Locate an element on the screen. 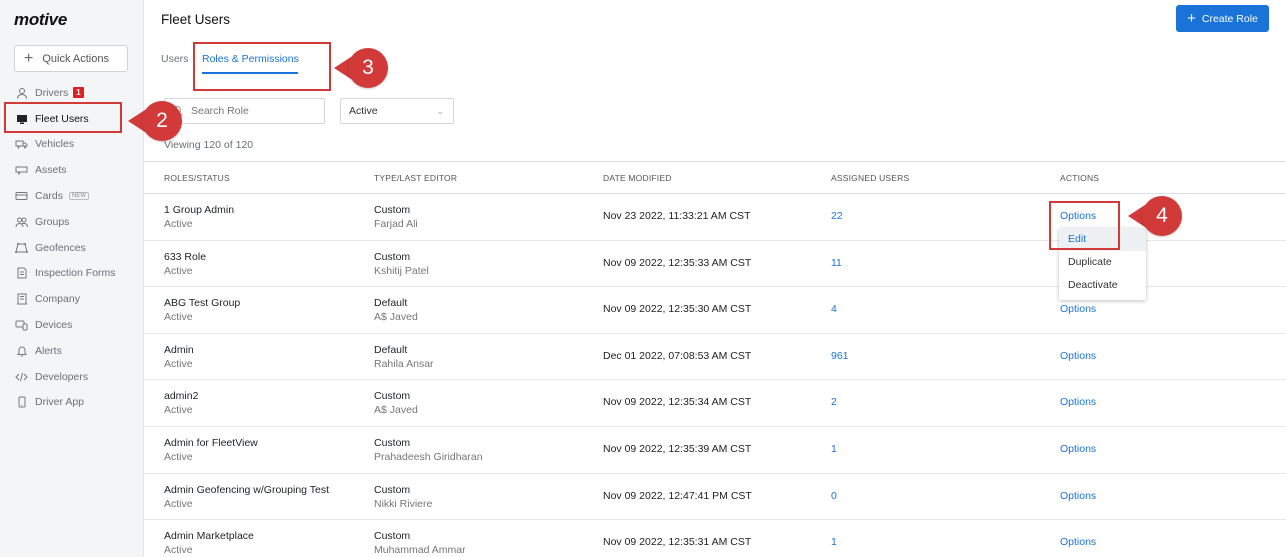 The height and width of the screenshot is (557, 1286). date-modified: Dec 01 2022, 07:08:53 AM CST is located at coordinates (677, 355).